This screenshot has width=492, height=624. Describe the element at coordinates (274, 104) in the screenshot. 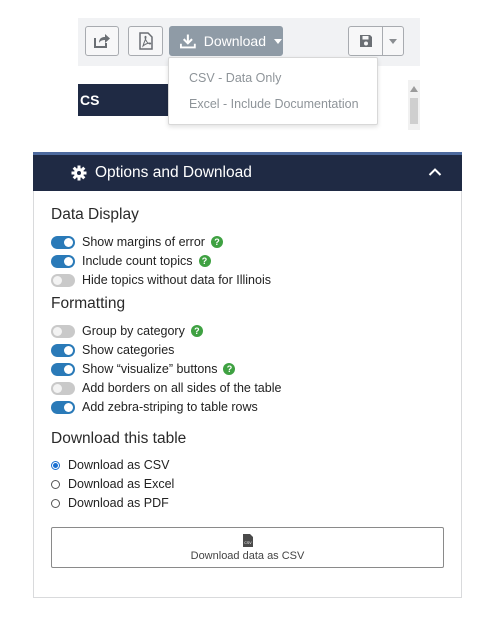

I see `menu-item-excel-include-documentation: Excel - Include Documentation` at that location.